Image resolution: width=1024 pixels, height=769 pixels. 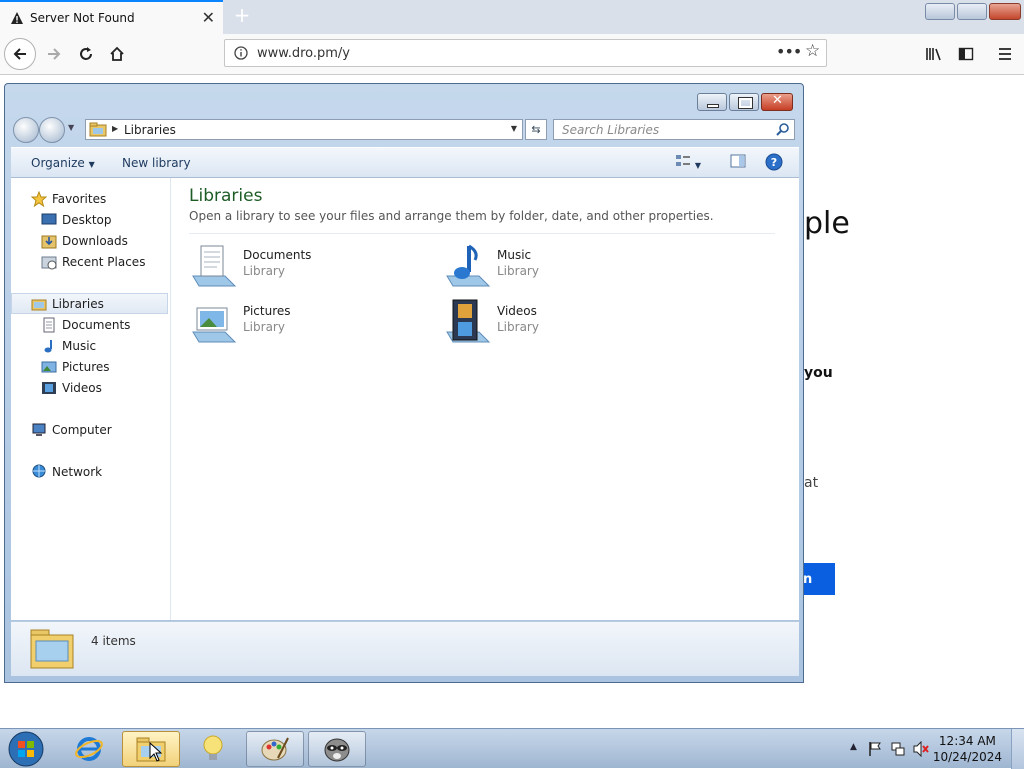 What do you see at coordinates (819, 579) in the screenshot?
I see `page-try-again-button: n` at bounding box center [819, 579].